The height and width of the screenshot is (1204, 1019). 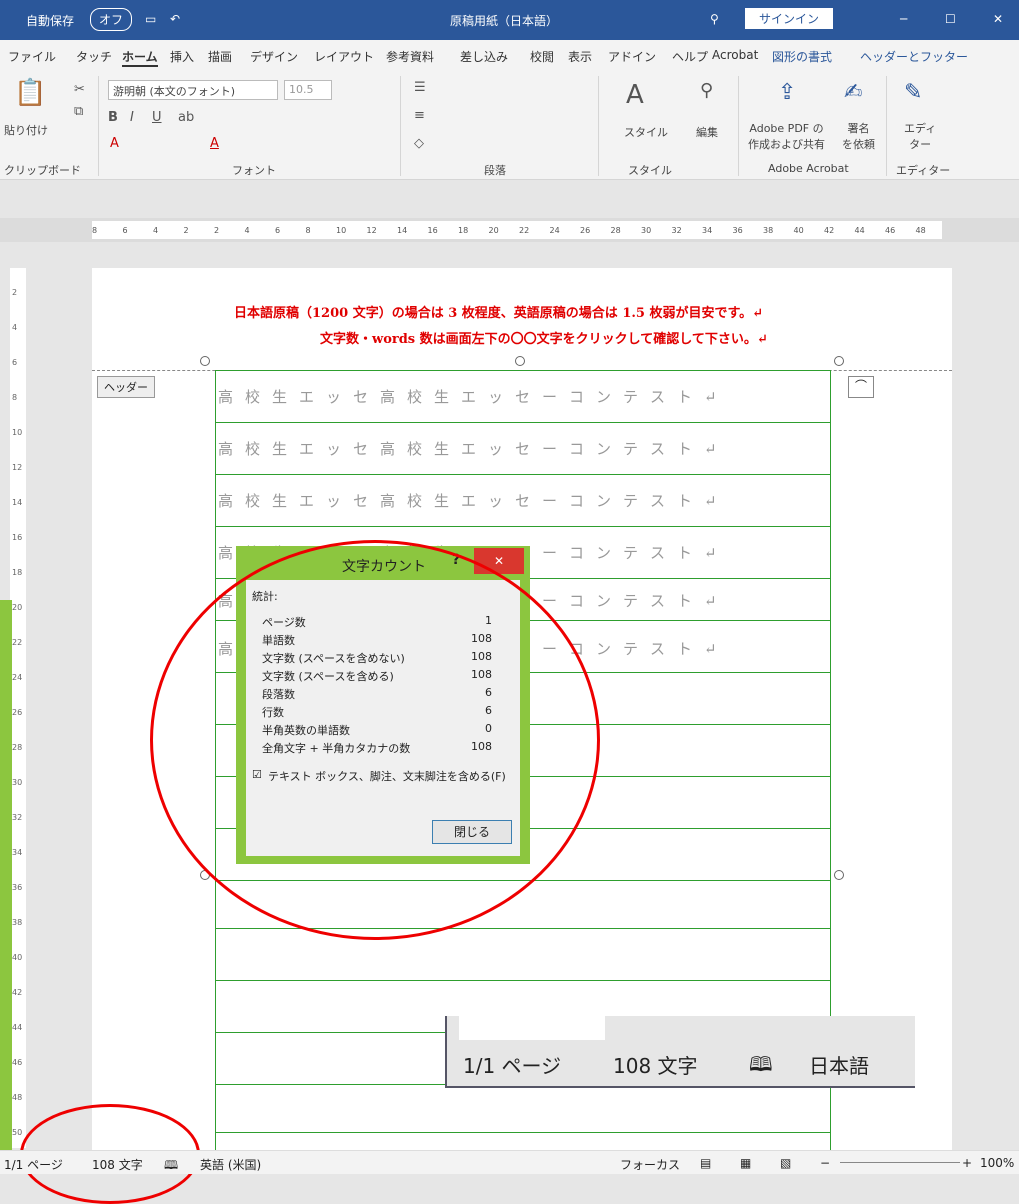 What do you see at coordinates (650, 1164) in the screenshot?
I see `focus-mode: フォーカス` at bounding box center [650, 1164].